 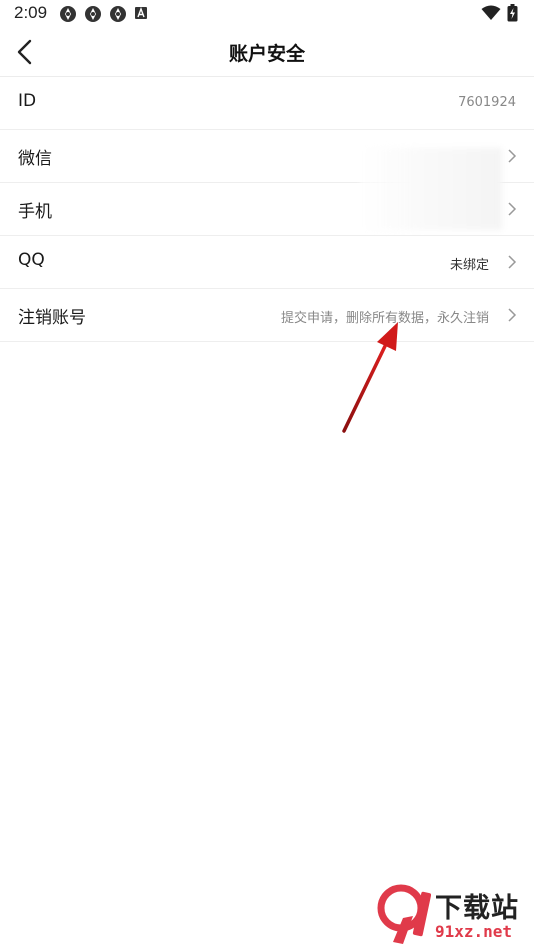 What do you see at coordinates (35, 212) in the screenshot?
I see `row-label: 手机` at bounding box center [35, 212].